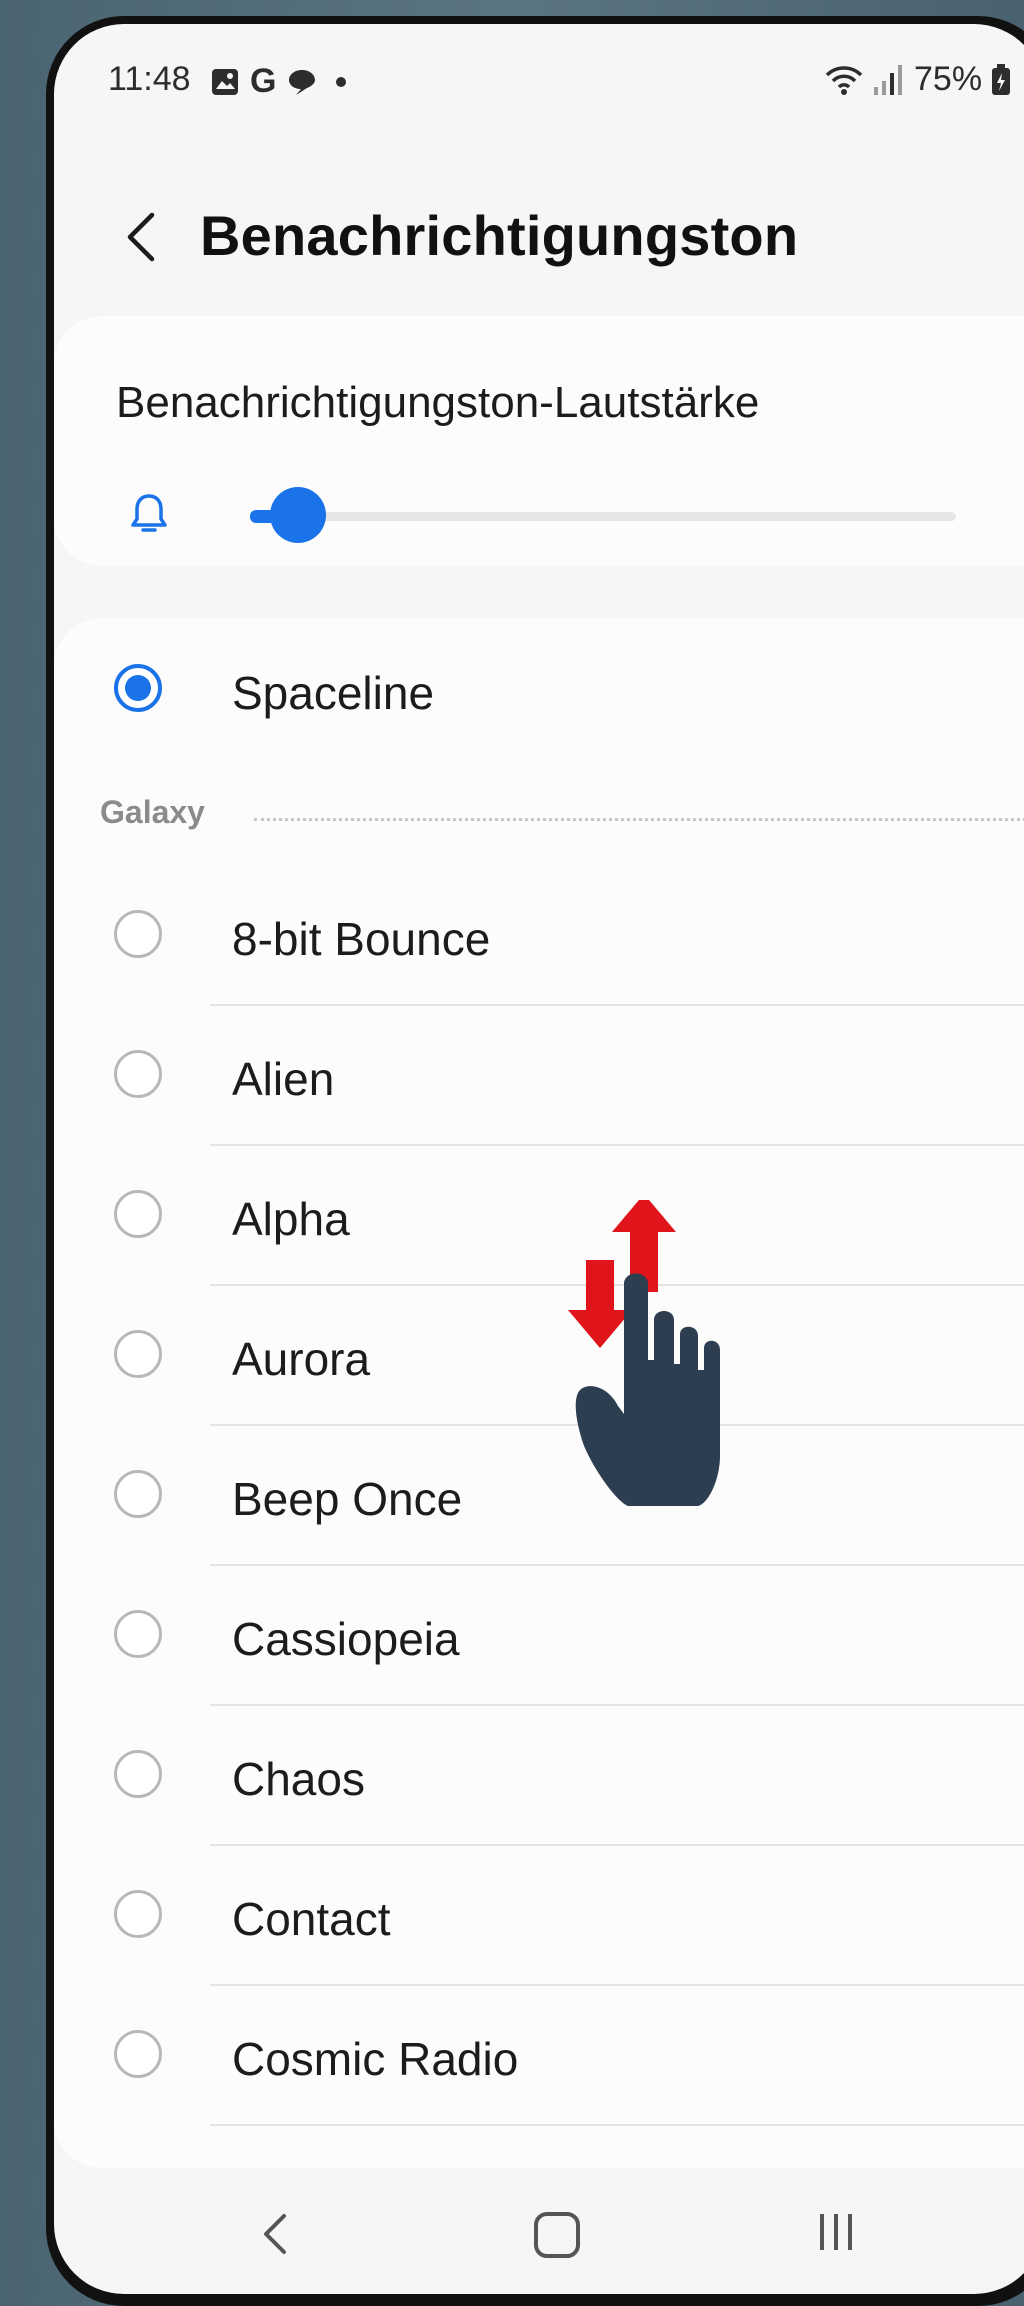 This screenshot has height=2306, width=1024. What do you see at coordinates (225, 81) in the screenshot?
I see `gallery-icon` at bounding box center [225, 81].